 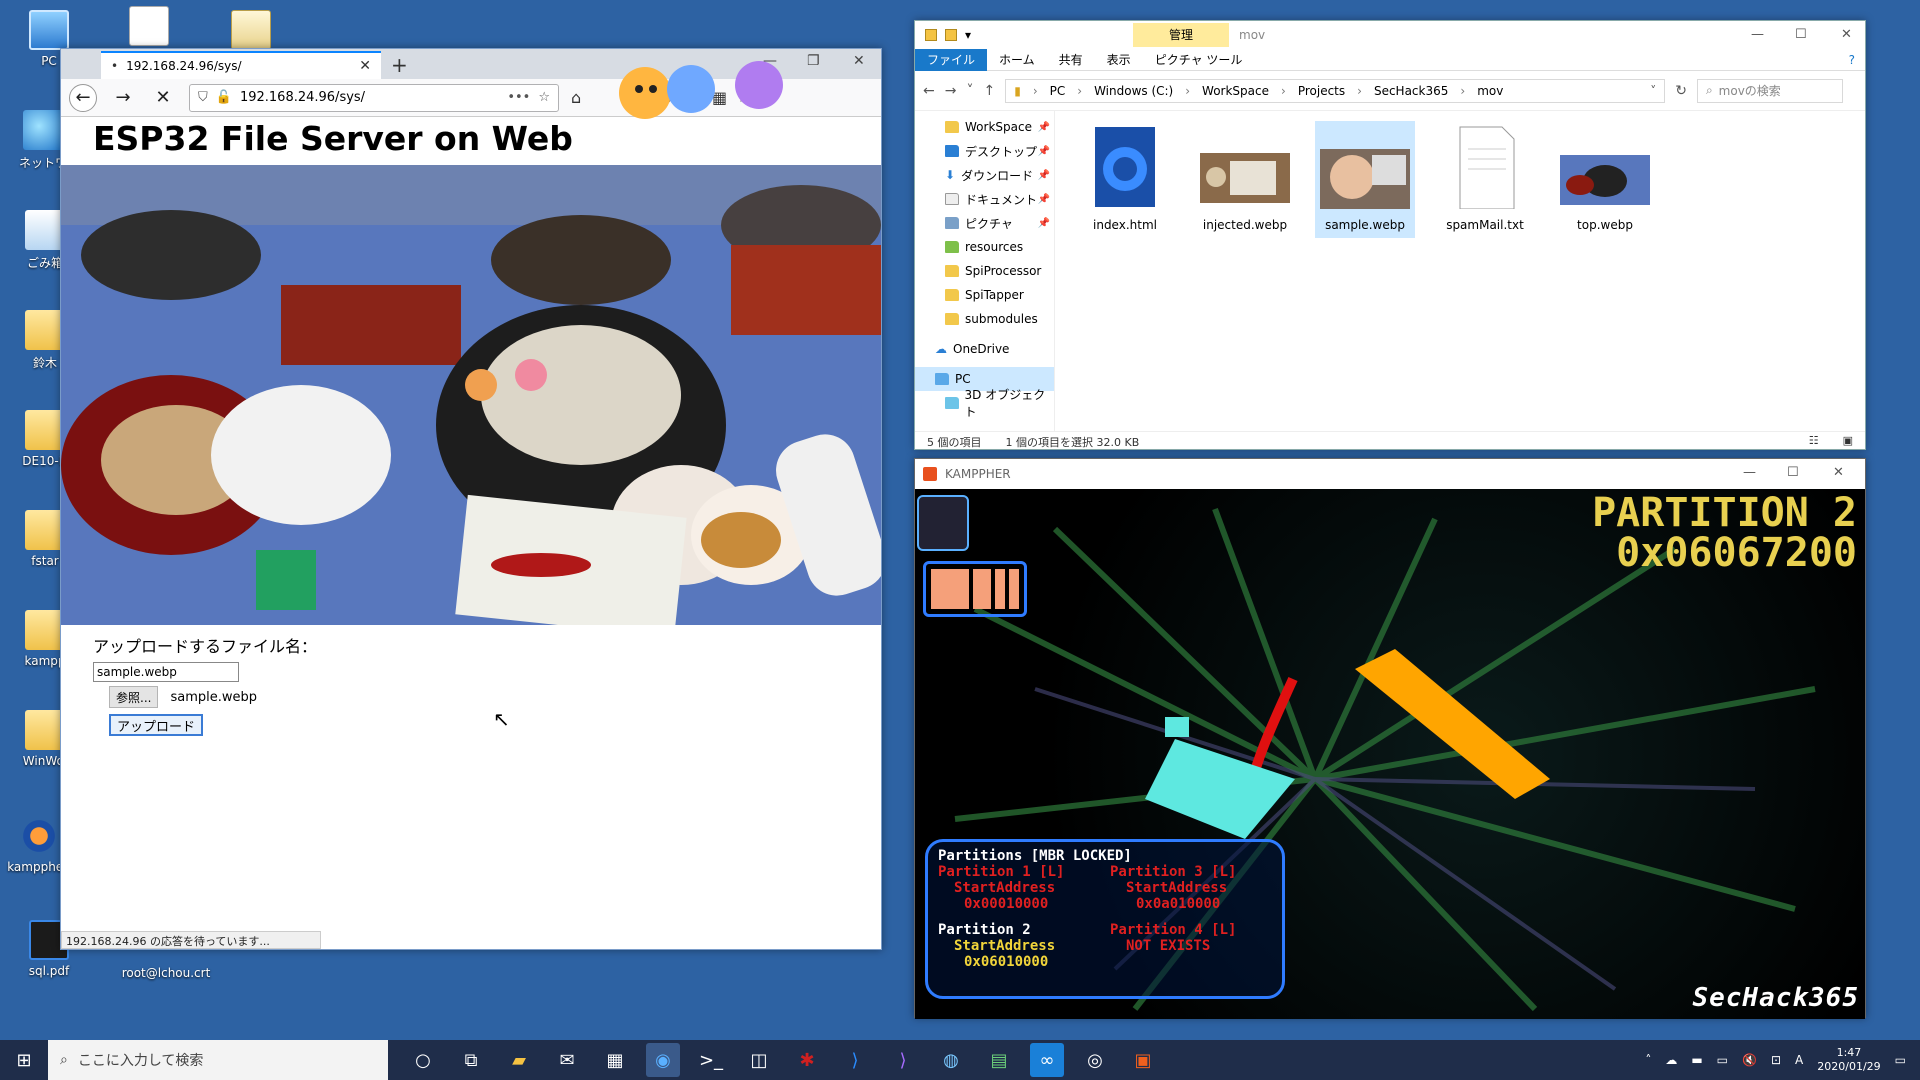 I want to click on quick-access-dropdown-icon: ▾, so click(x=968, y=35).